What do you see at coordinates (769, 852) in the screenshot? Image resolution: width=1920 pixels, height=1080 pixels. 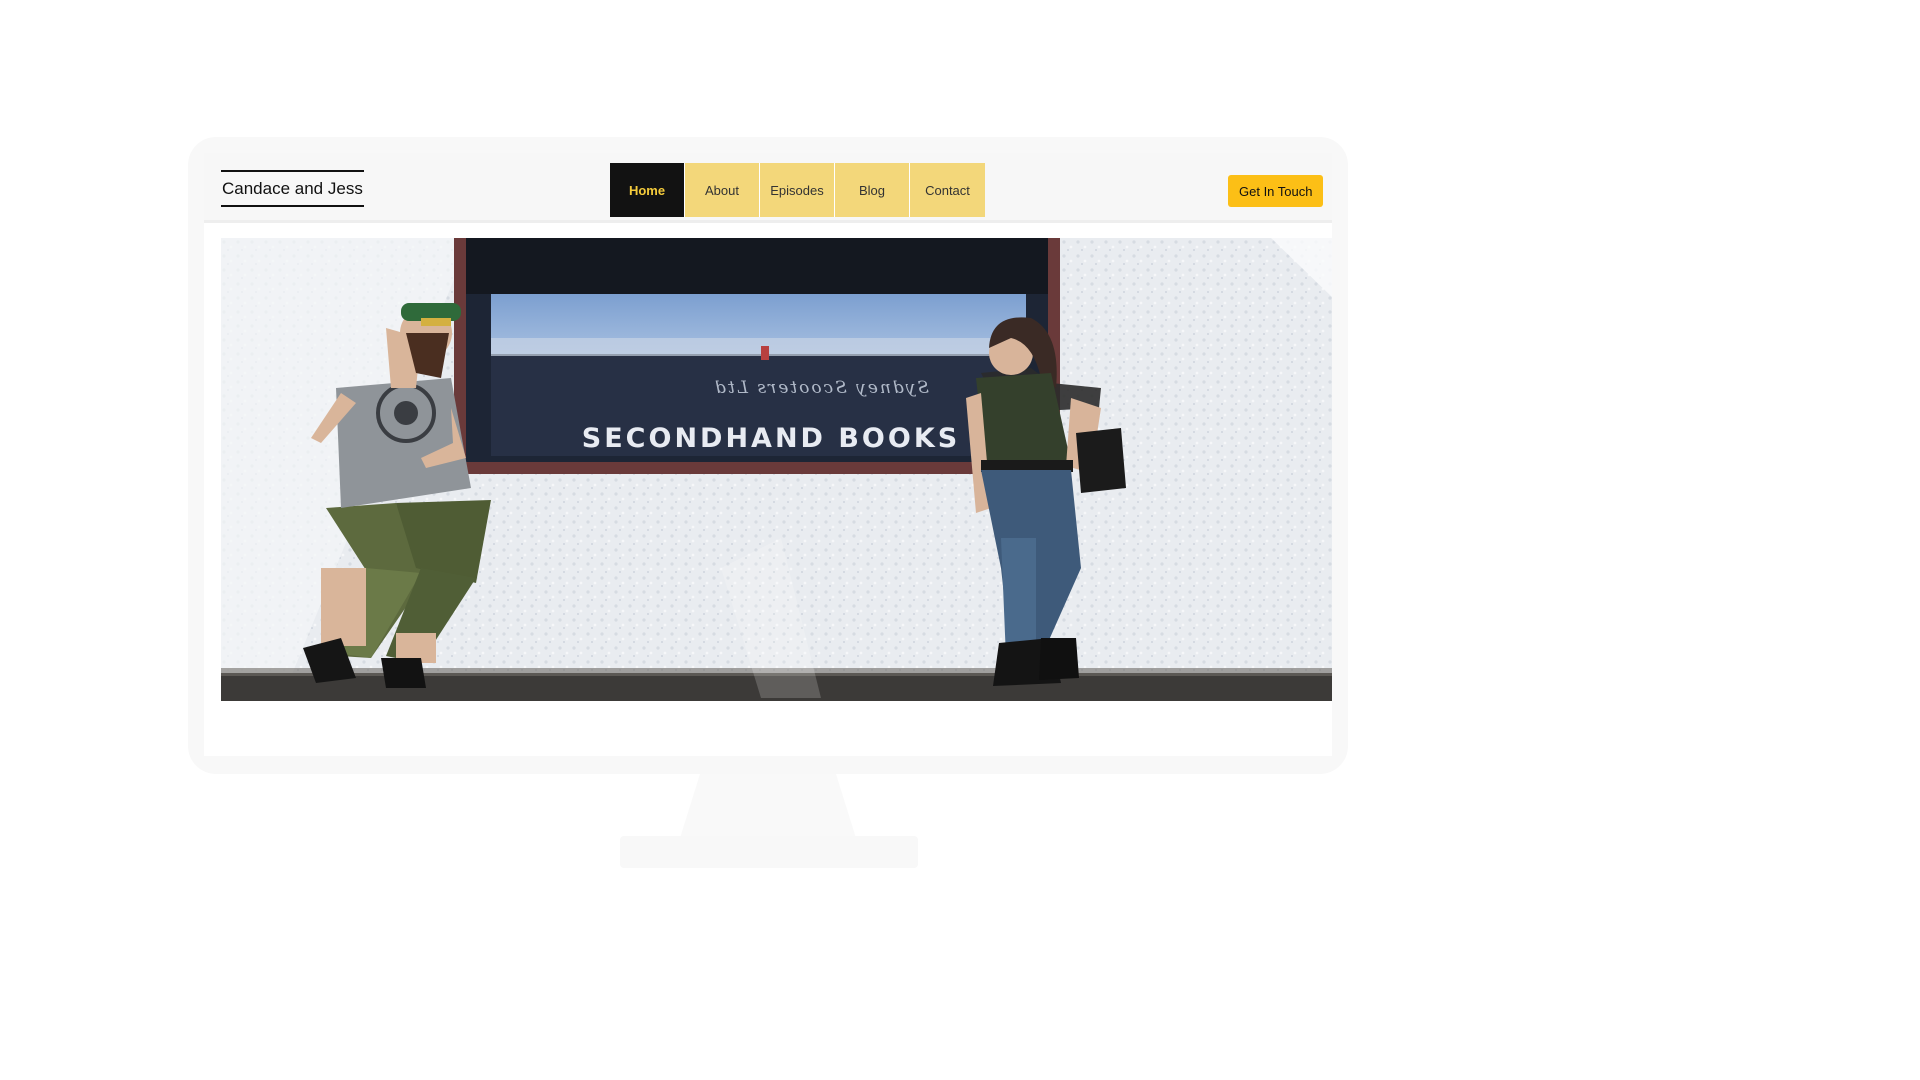 I see `monitor-stand-base` at bounding box center [769, 852].